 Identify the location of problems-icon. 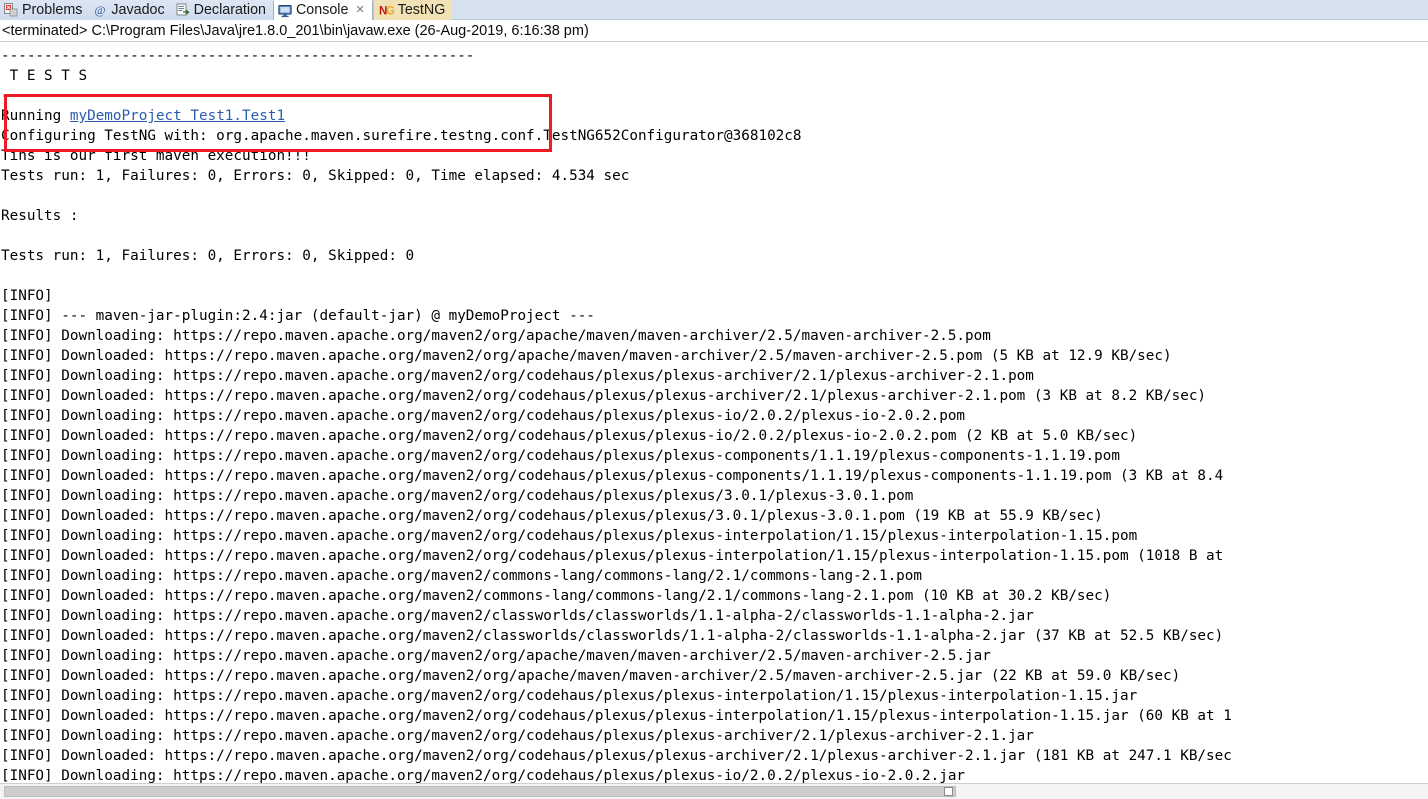
(11, 10).